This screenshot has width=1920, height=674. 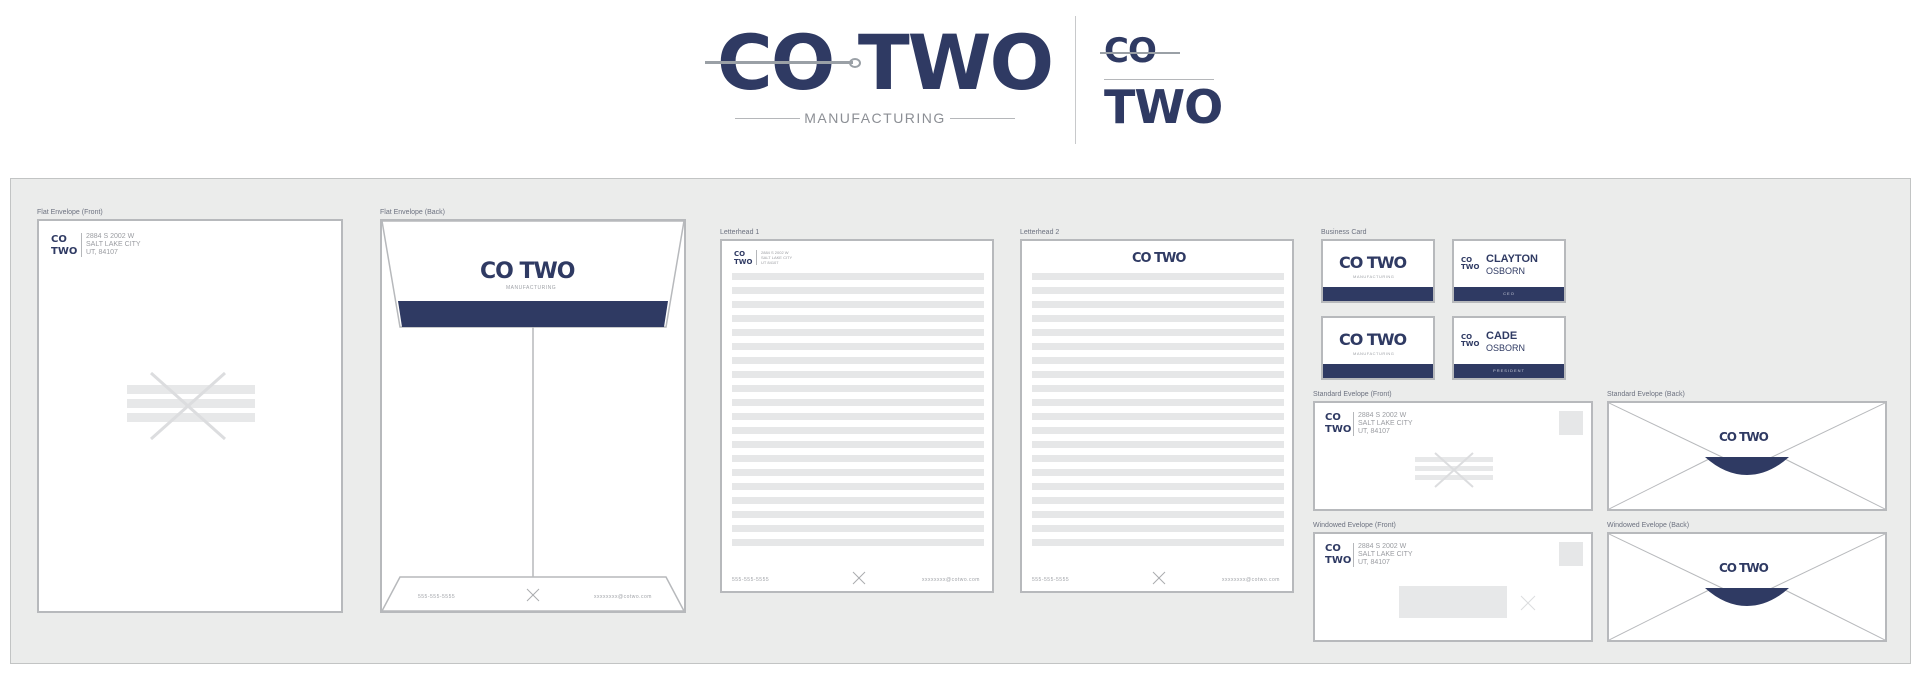 I want to click on business-card-back: CO TWO CADE OSBORN PRESIDENT, so click(x=1509, y=348).